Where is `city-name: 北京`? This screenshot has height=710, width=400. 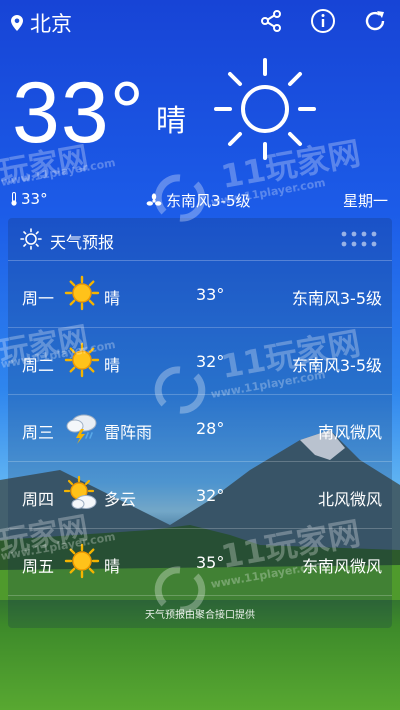
city-name: 北京 is located at coordinates (51, 24).